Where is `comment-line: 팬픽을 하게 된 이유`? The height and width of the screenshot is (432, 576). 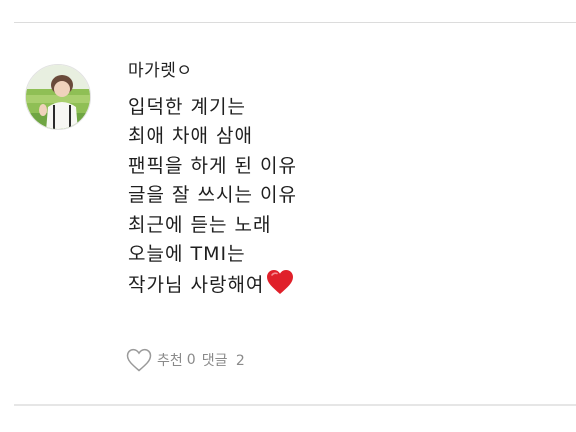
comment-line: 팬픽을 하게 된 이유 is located at coordinates (212, 165).